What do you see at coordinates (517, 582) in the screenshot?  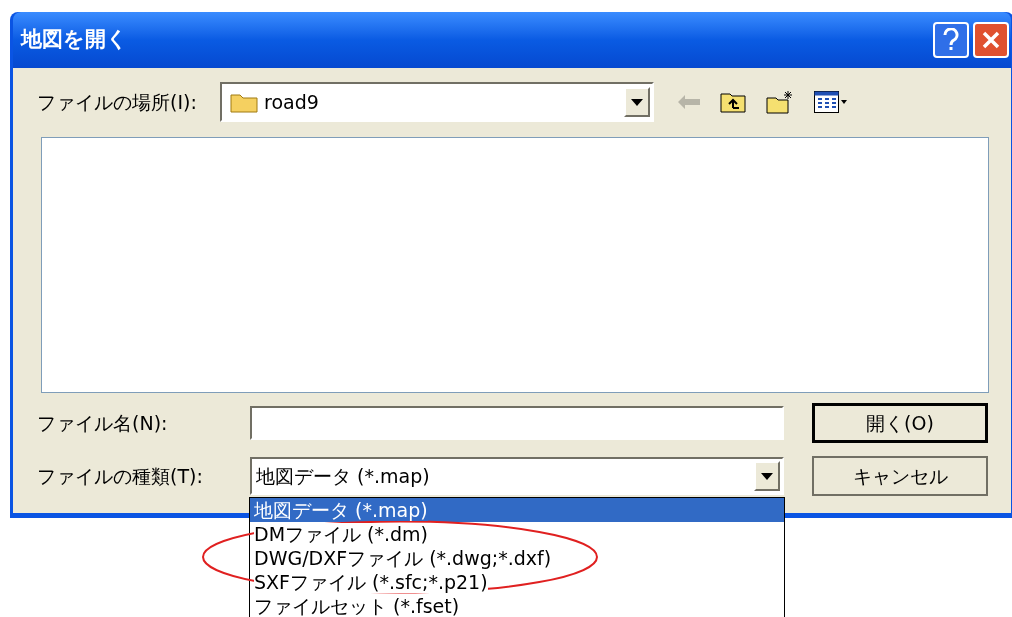 I see `file-type-option: SXFファイル (*.sfc;*.p21)` at bounding box center [517, 582].